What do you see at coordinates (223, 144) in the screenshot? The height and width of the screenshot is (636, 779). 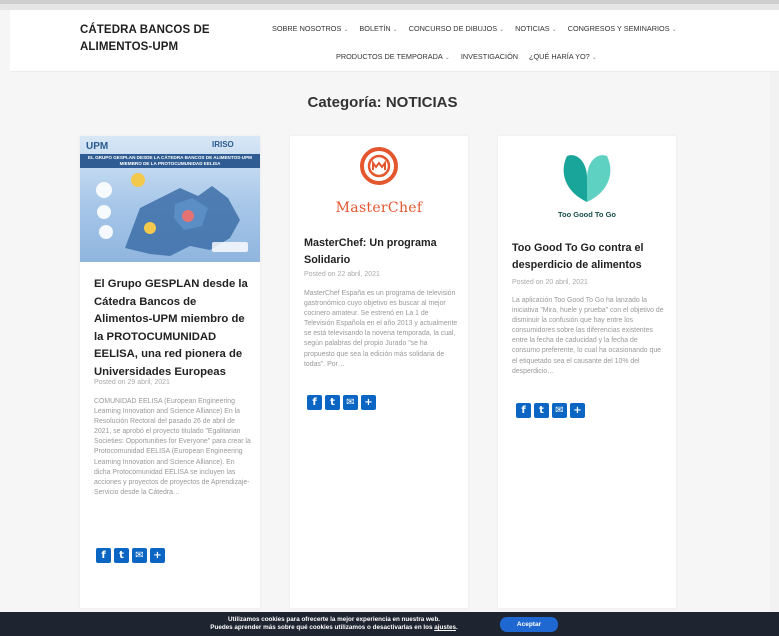 I see `iriso-logo: IRISO` at bounding box center [223, 144].